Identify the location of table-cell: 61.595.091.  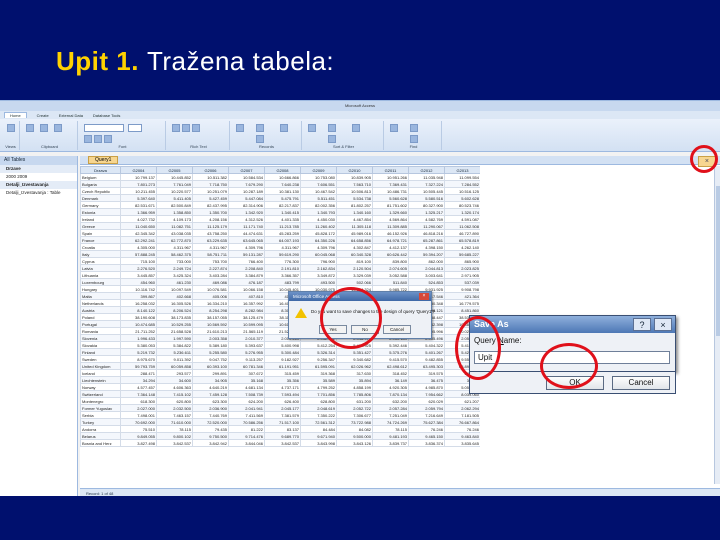
(318, 366).